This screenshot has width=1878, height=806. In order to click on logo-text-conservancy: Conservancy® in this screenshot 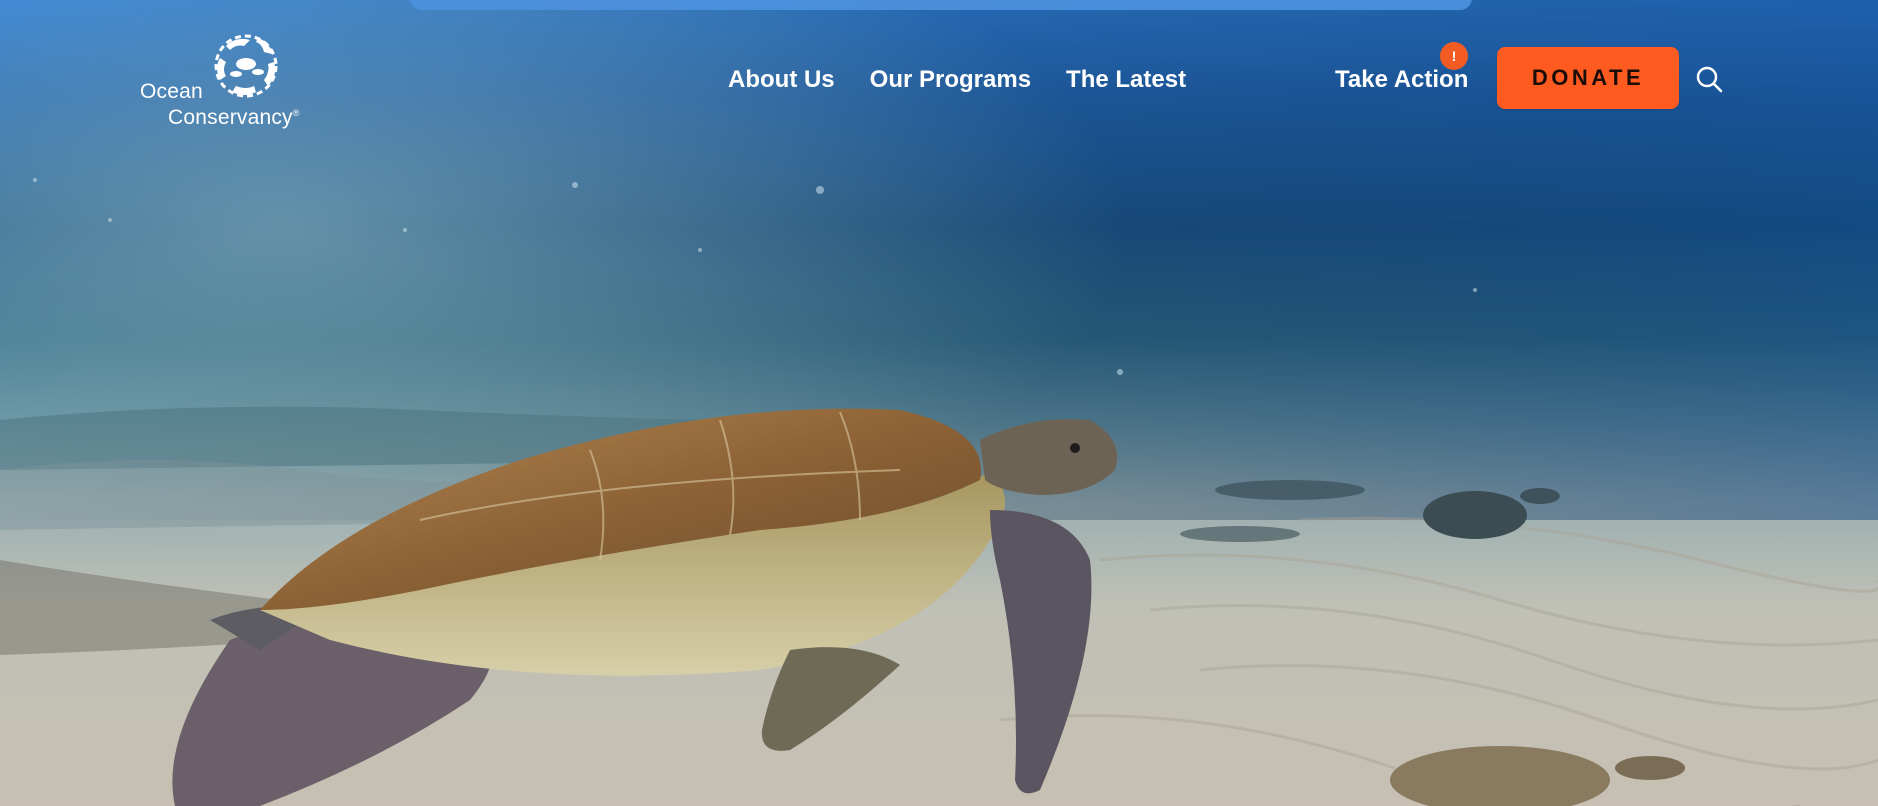, I will do `click(234, 118)`.